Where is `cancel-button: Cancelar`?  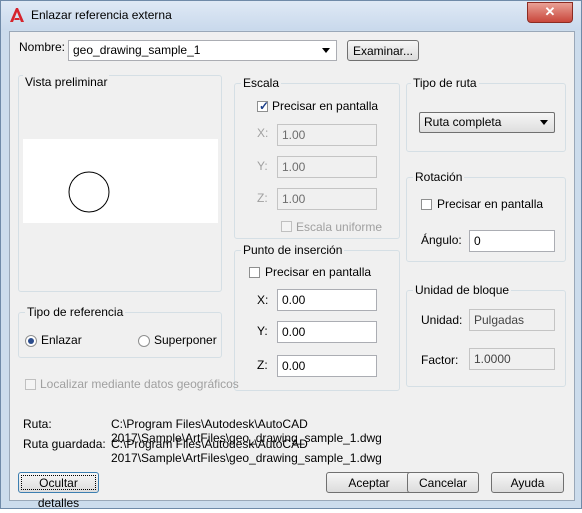
cancel-button: Cancelar is located at coordinates (443, 482).